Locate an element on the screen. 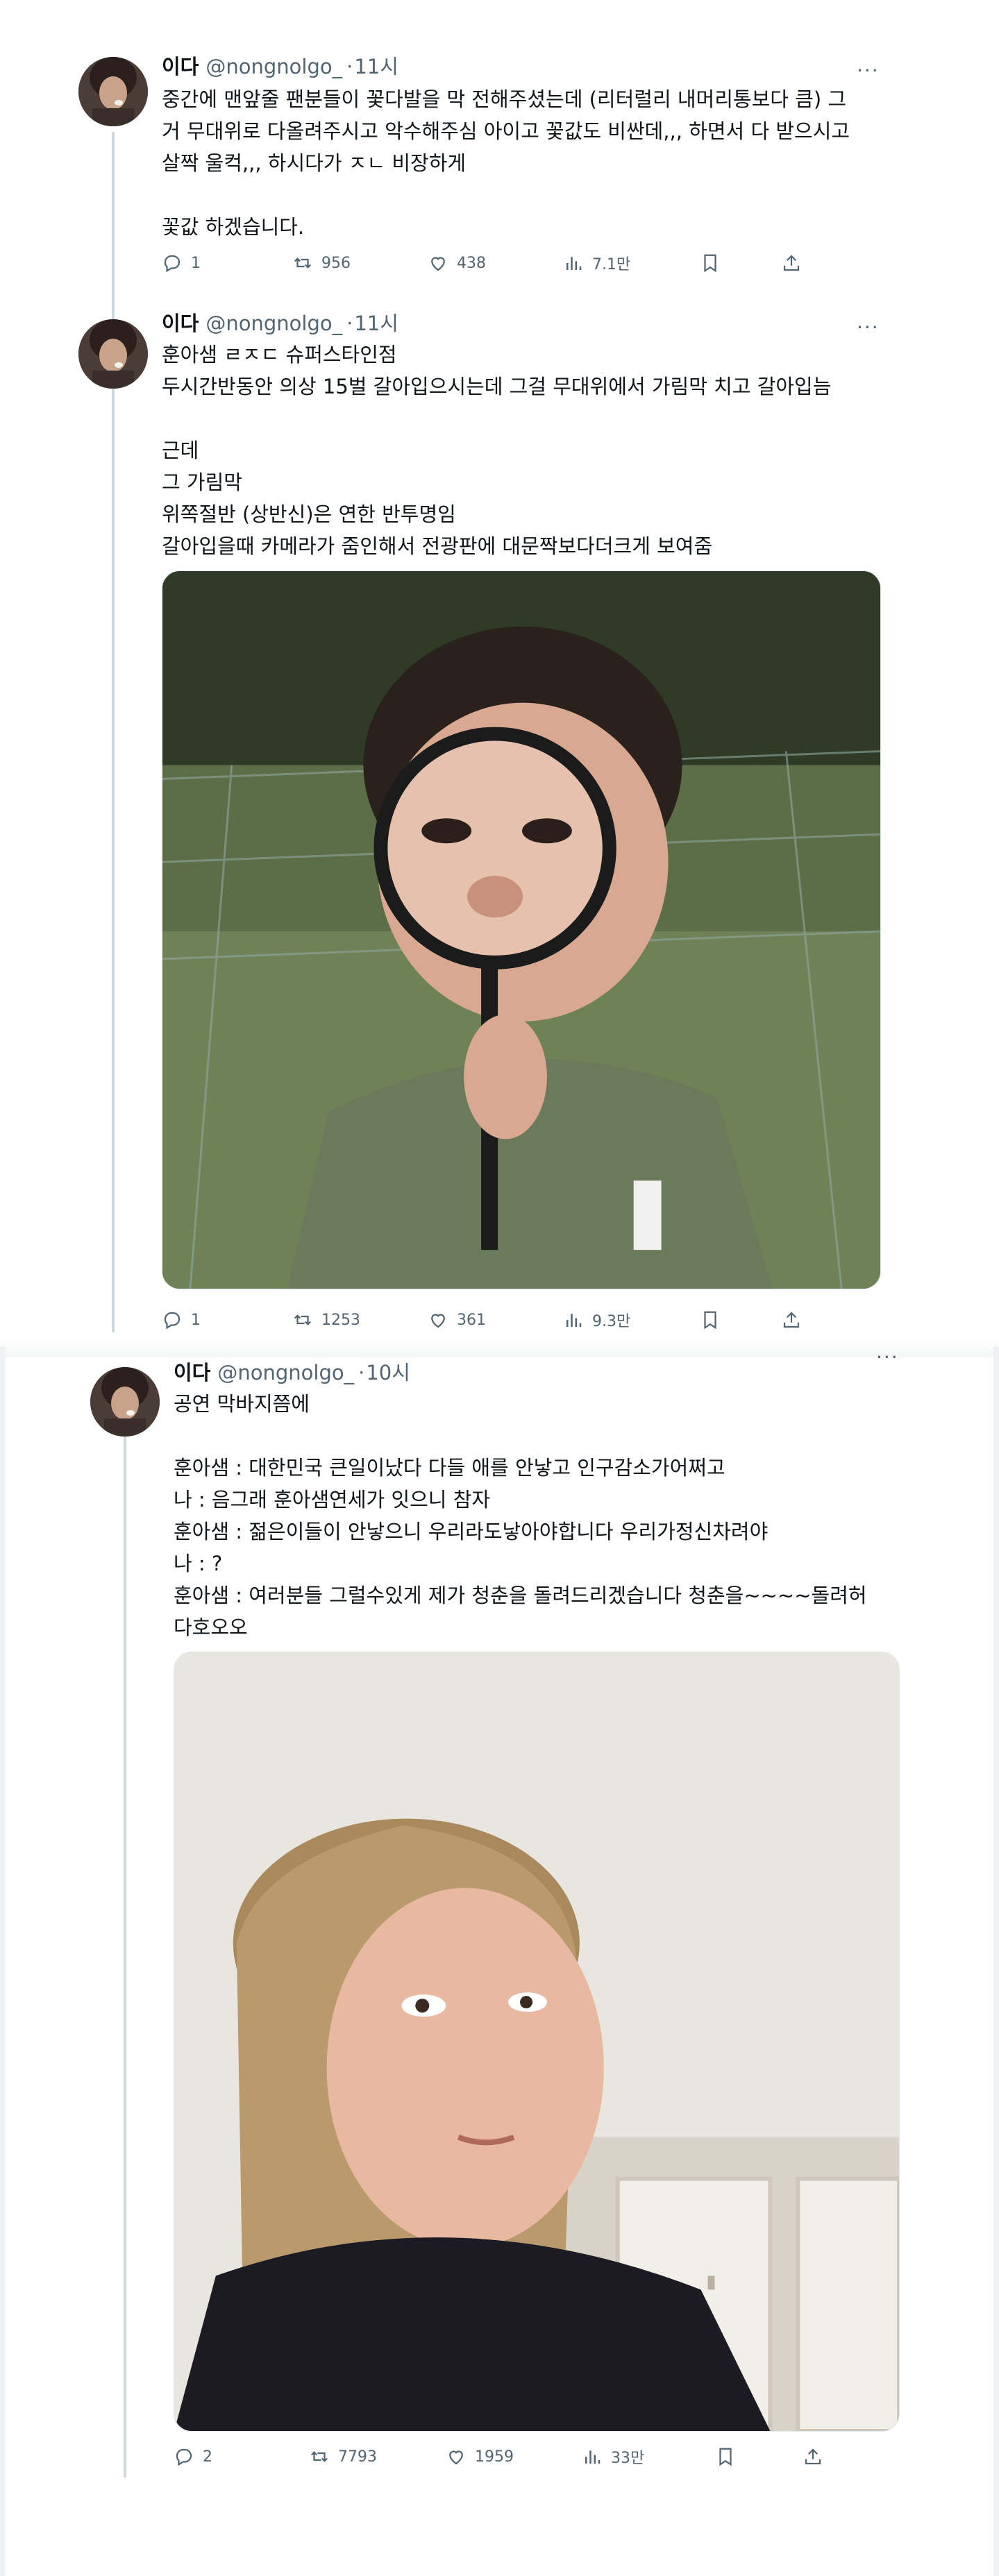  like-button: 438 is located at coordinates (457, 263).